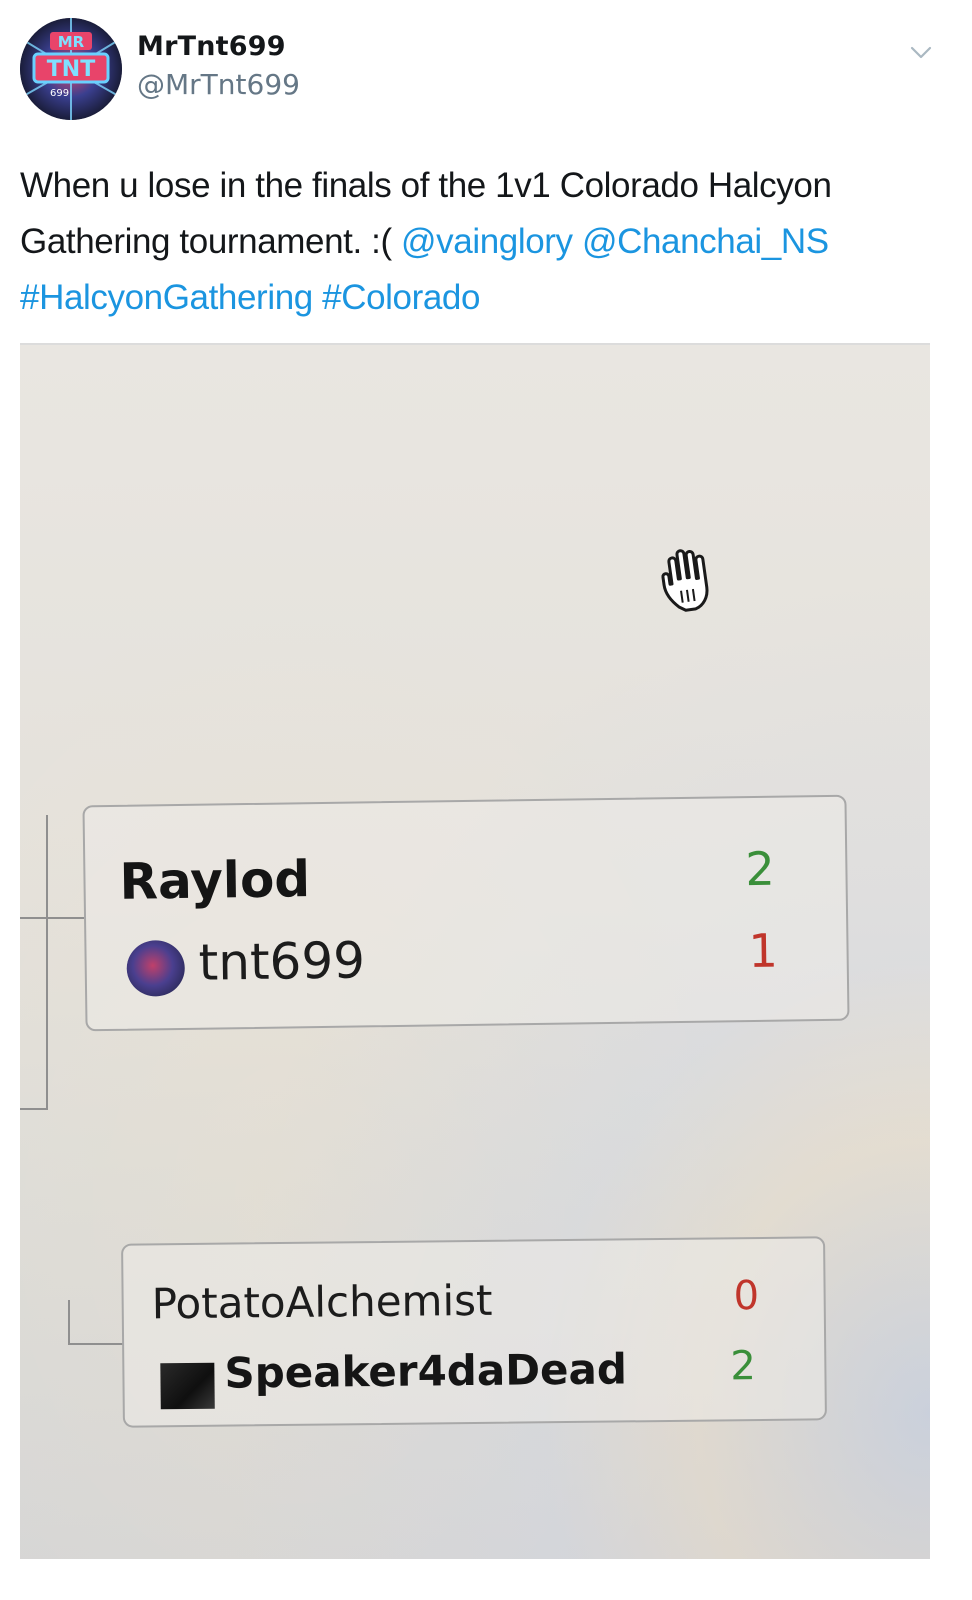  I want to click on avatar: TNT MR 699, so click(71, 69).